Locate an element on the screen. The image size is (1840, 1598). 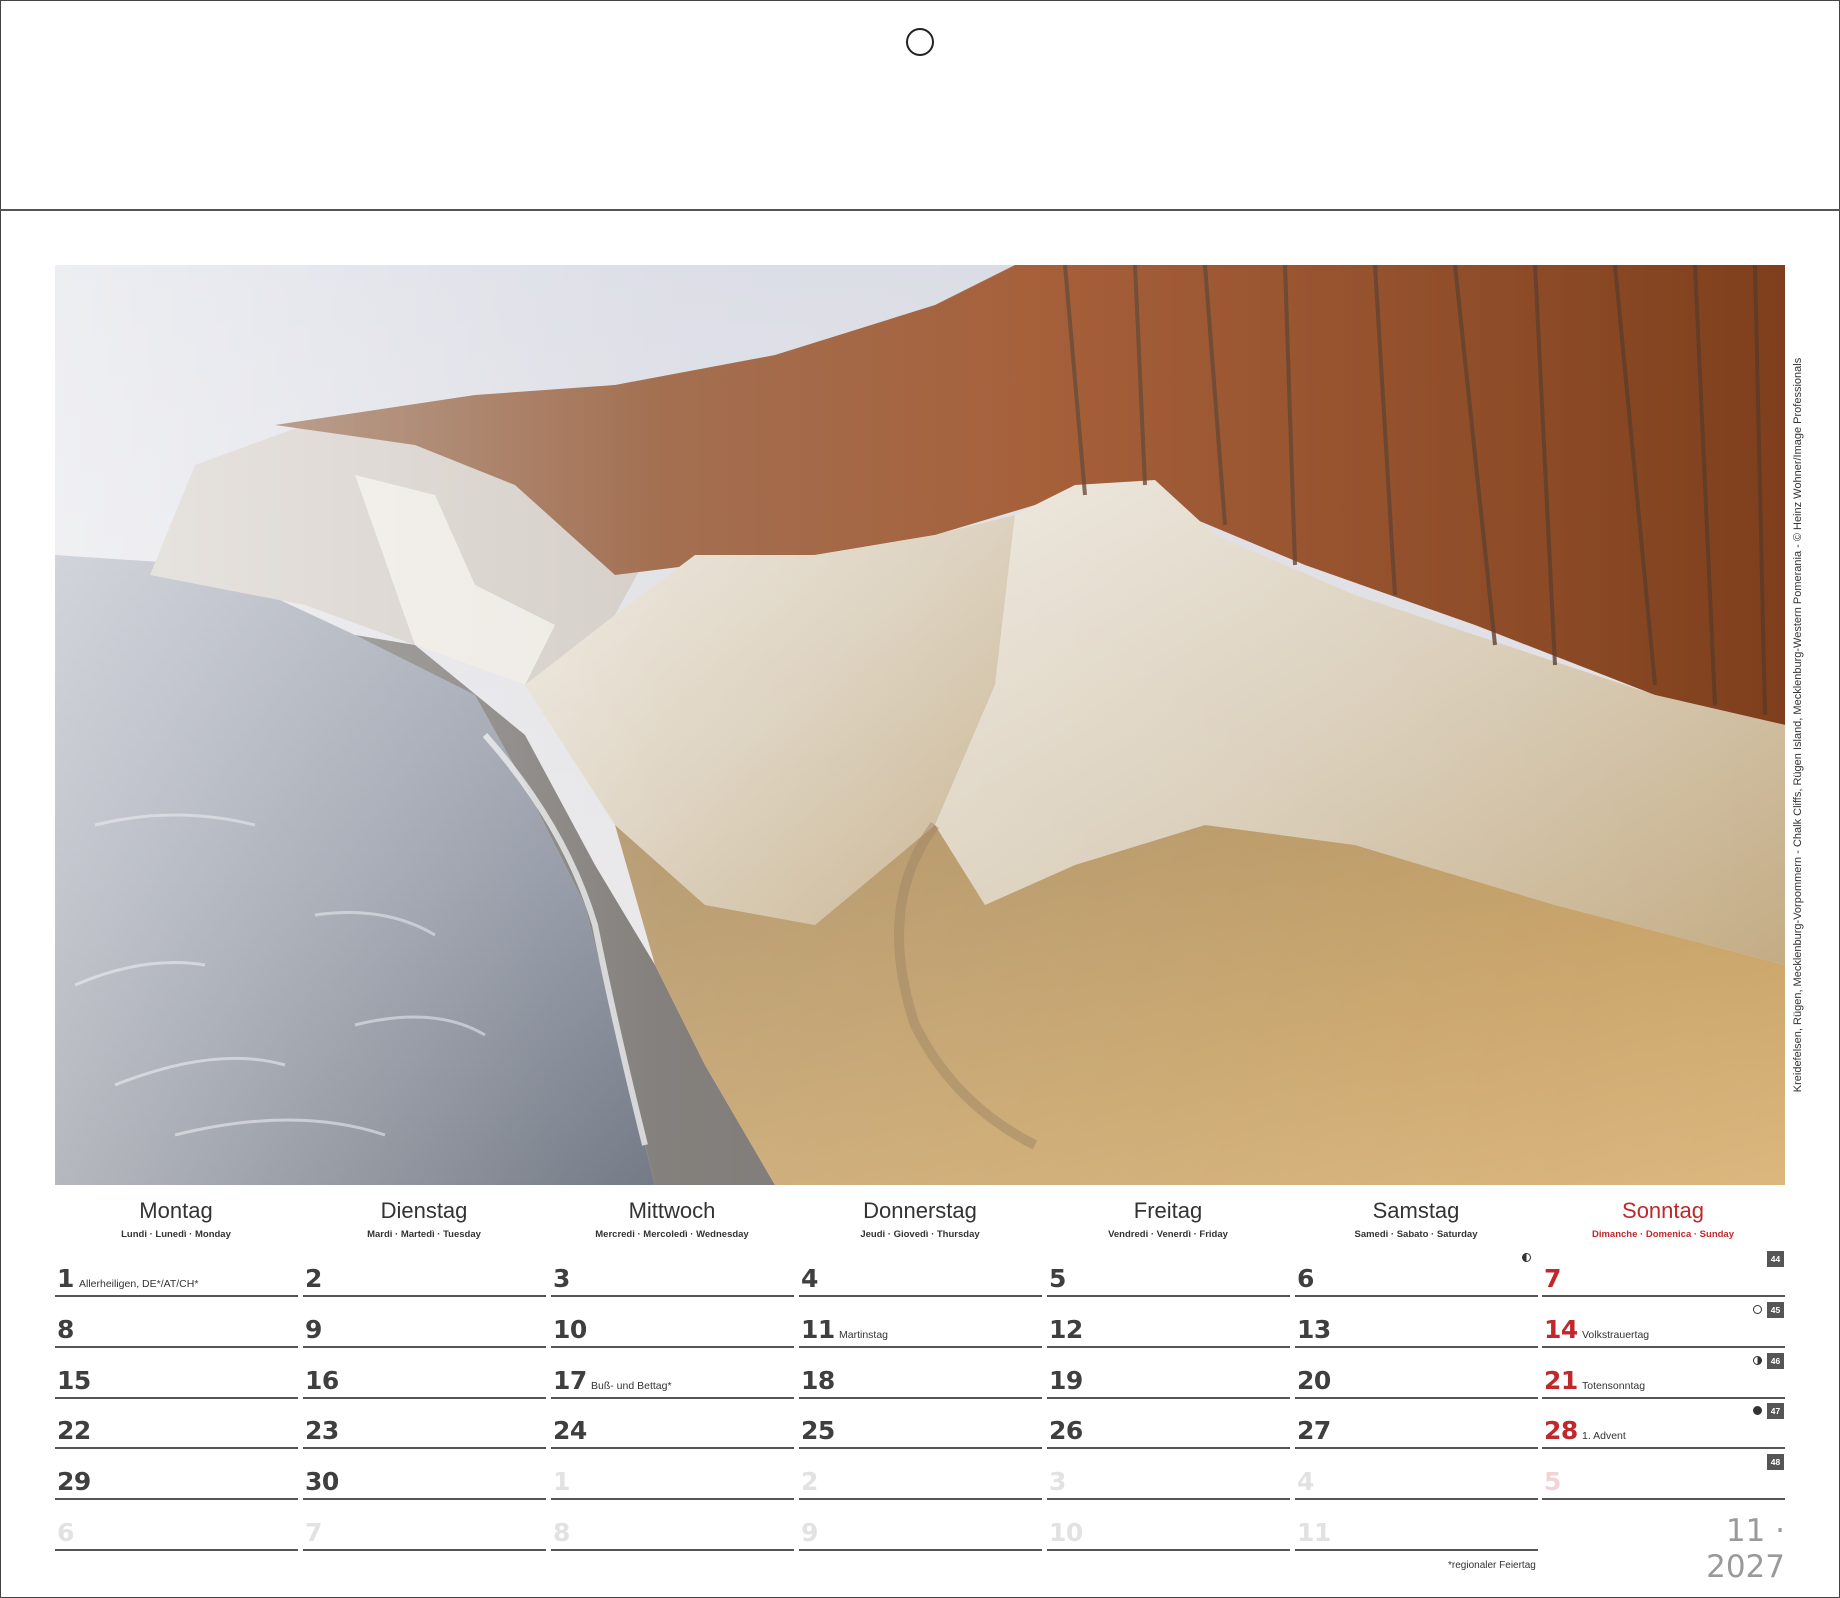
day-cell: 13 is located at coordinates (1416, 1324).